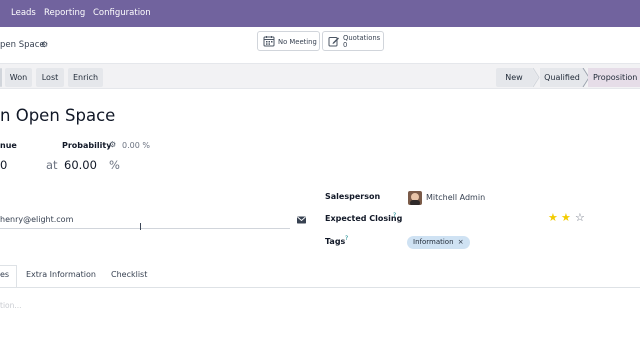 This screenshot has width=640, height=360. I want to click on priority-star-1: ★, so click(553, 217).